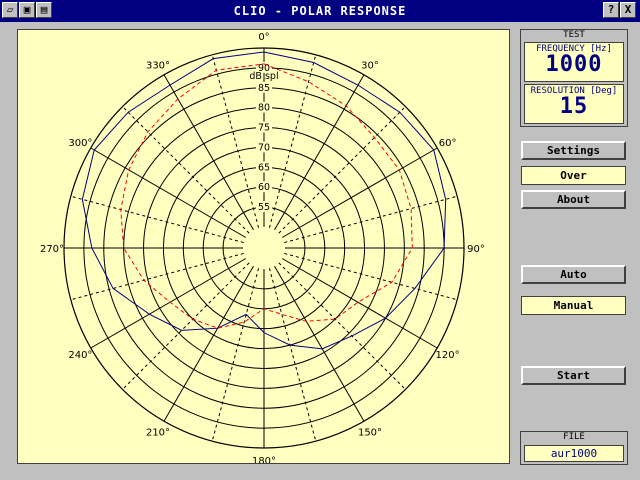  Describe the element at coordinates (574, 35) in the screenshot. I see `test-header: TEST` at that location.